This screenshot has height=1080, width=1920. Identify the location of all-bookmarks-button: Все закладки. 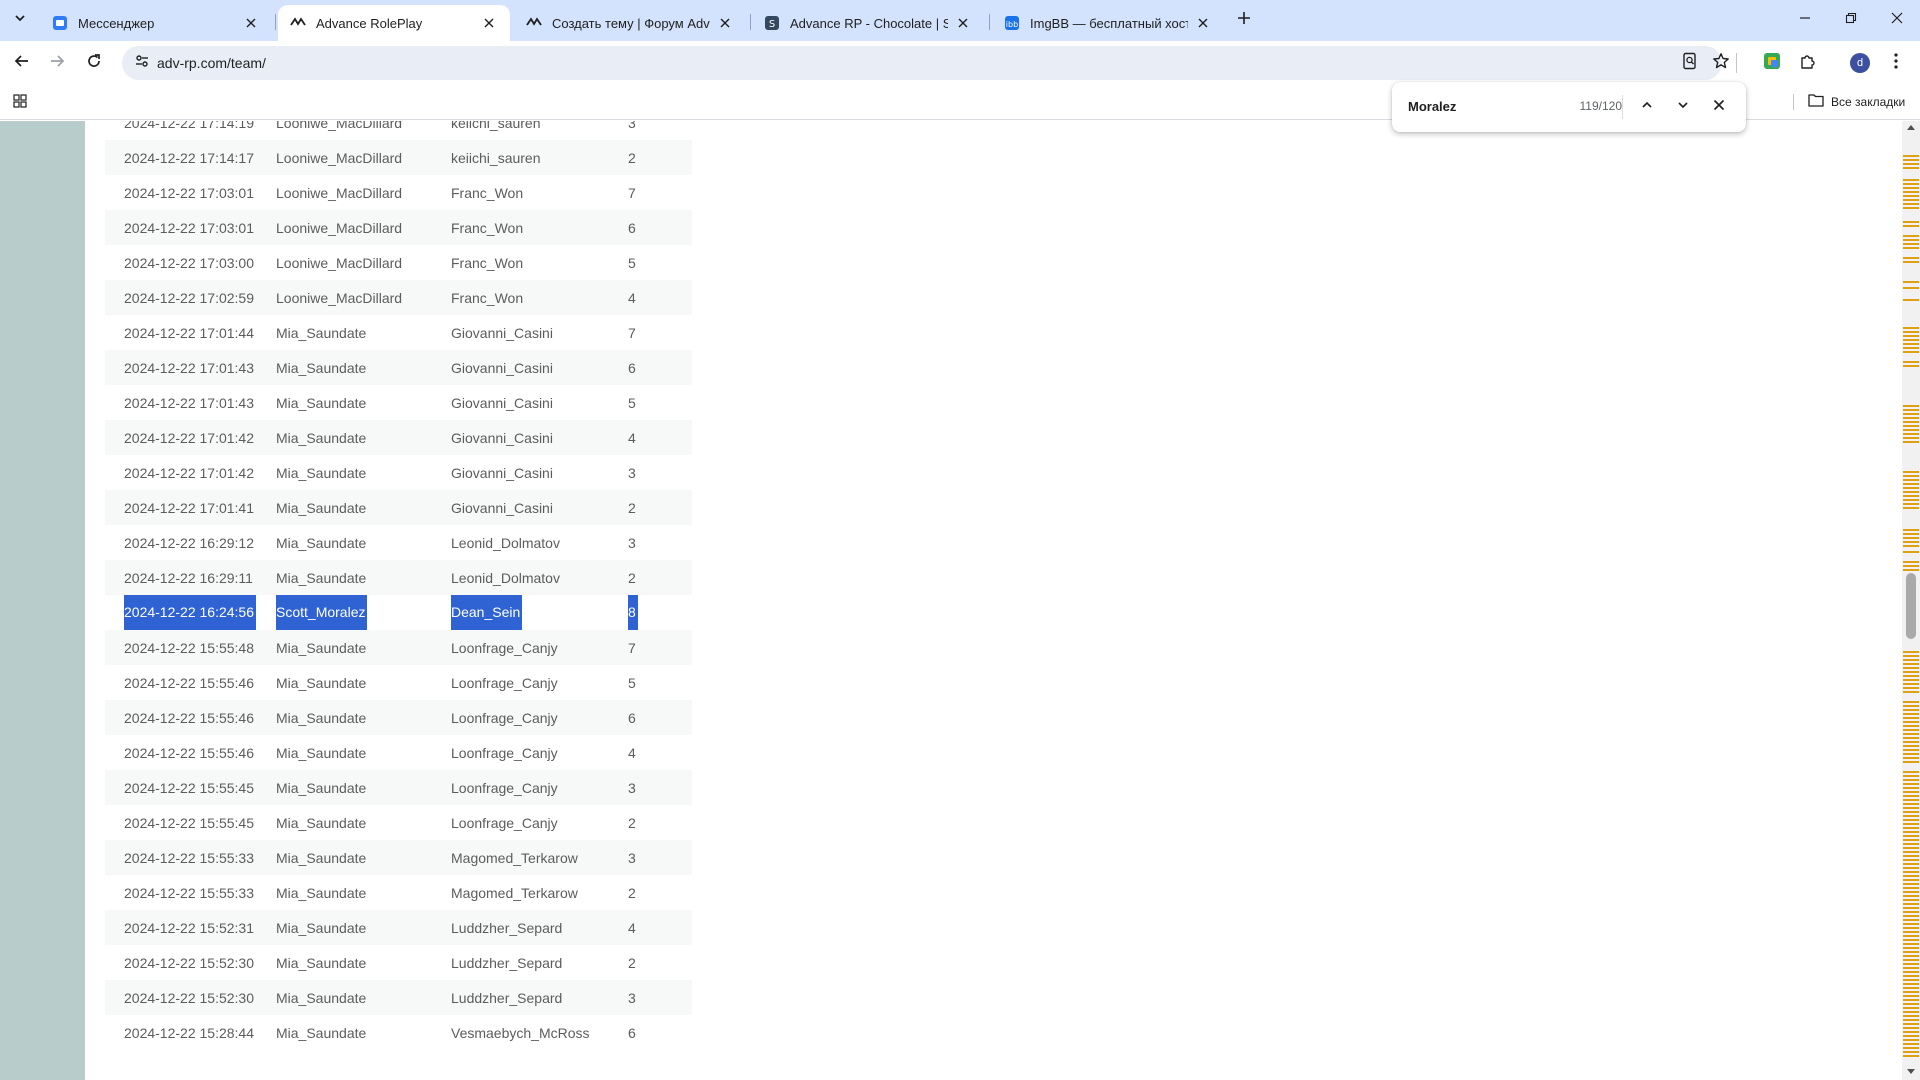
(1856, 102).